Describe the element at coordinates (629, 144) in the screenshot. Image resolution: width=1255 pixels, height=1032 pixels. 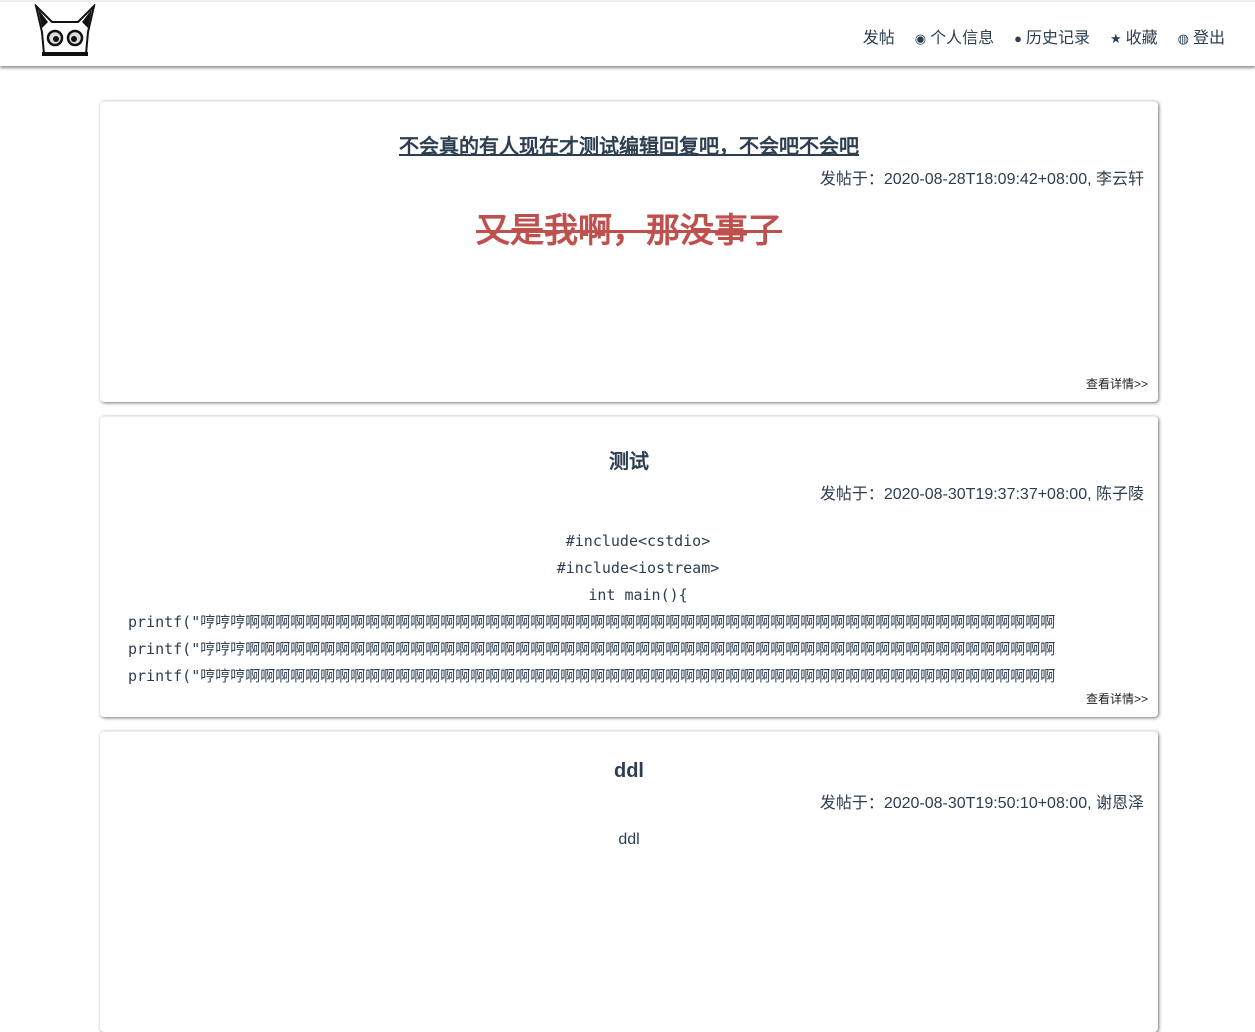
I see `post-title: 不会真的有人现在才测试编辑回复吧，不会吧不会吧` at that location.